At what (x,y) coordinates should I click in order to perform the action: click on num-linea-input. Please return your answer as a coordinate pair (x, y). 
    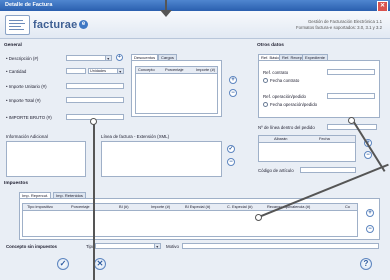
    Looking at the image, I should click on (352, 127).